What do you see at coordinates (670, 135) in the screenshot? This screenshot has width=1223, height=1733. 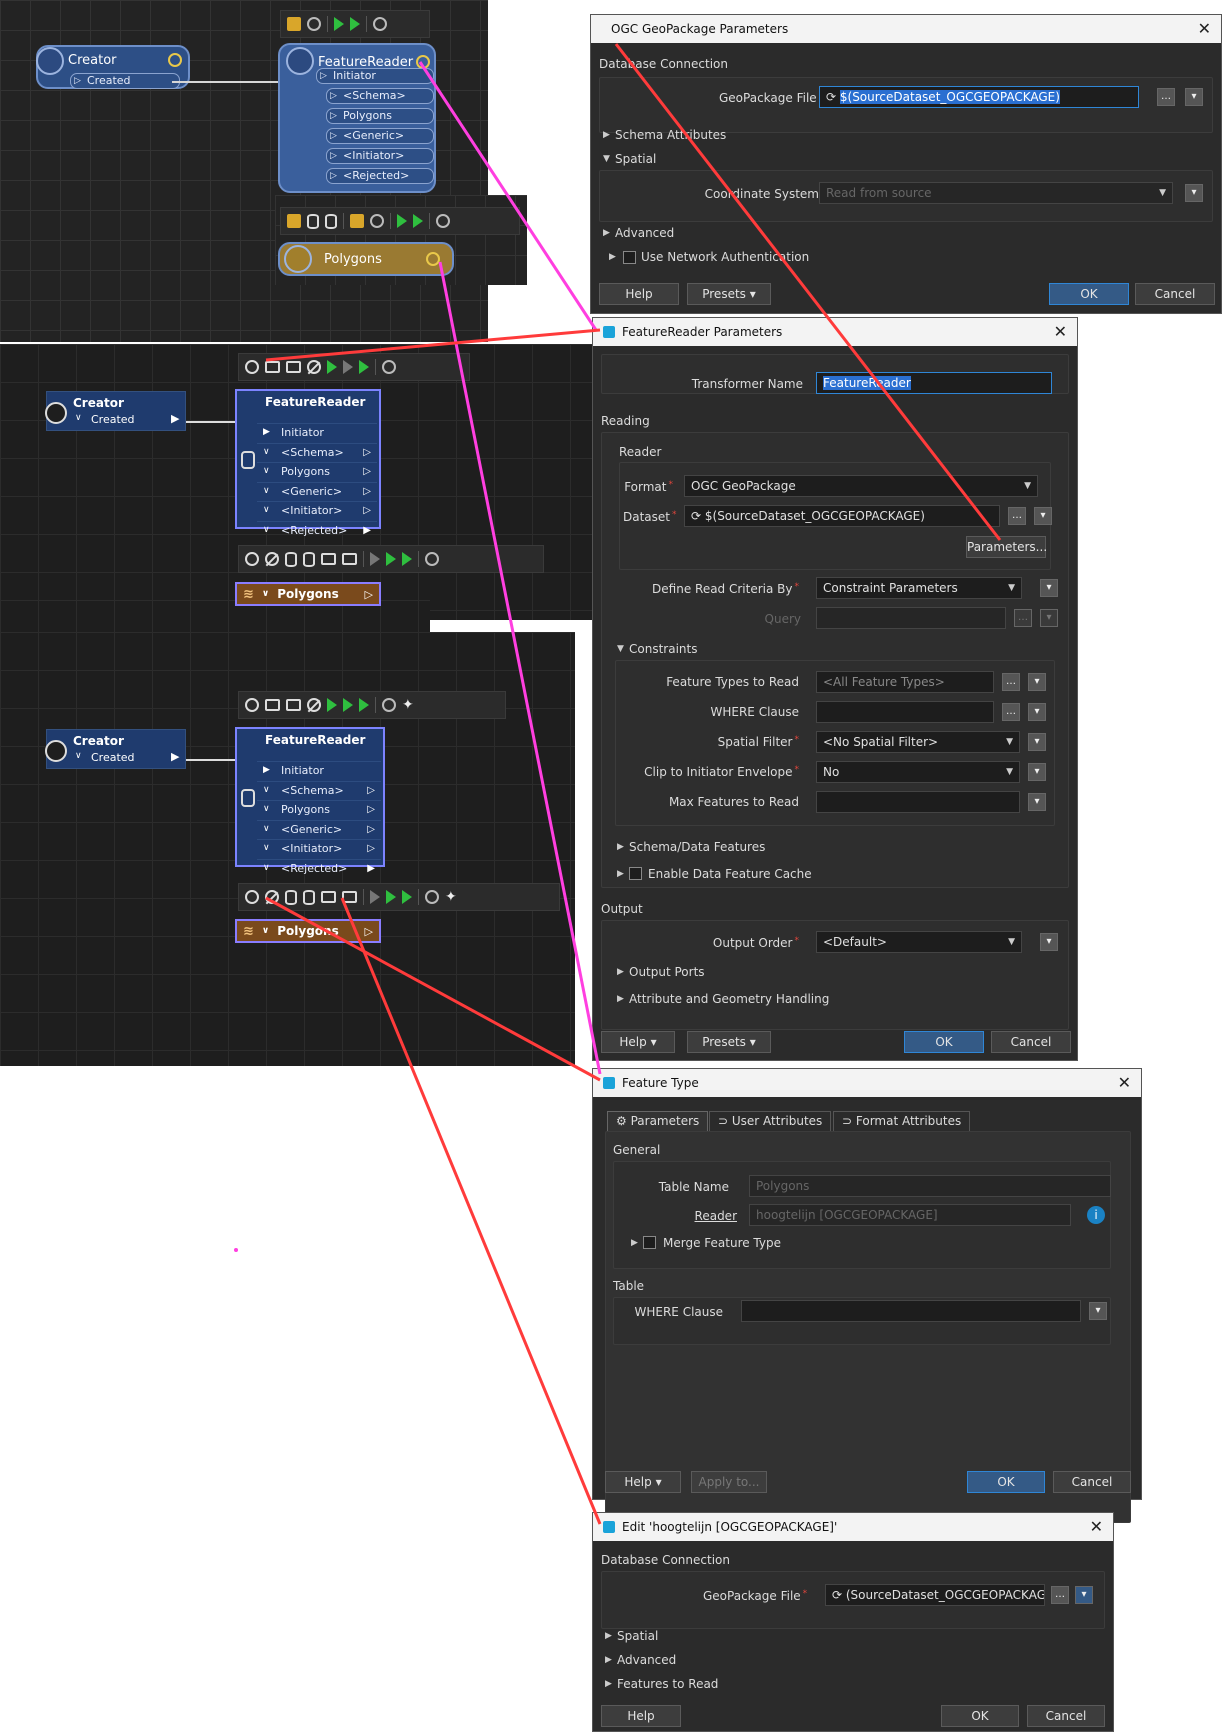 I see `section-schema-attributes: Schema Attributes` at bounding box center [670, 135].